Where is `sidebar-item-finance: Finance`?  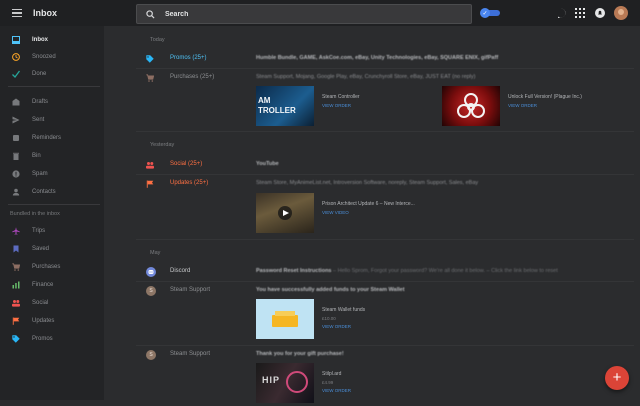
sidebar-item-finance: Finance is located at coordinates (52, 285).